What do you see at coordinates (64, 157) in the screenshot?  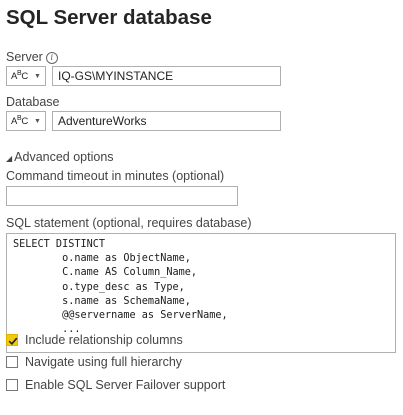 I see `advanced-options-label: Advanced options` at bounding box center [64, 157].